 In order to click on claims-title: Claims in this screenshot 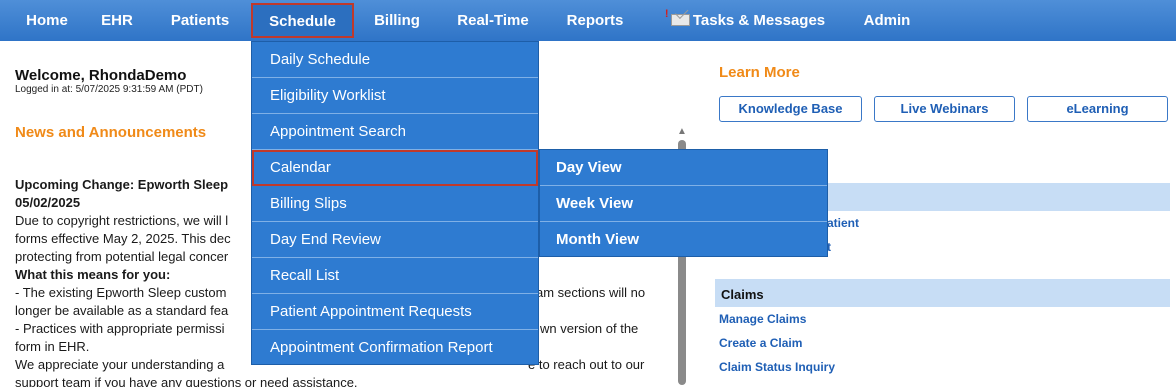, I will do `click(742, 294)`.